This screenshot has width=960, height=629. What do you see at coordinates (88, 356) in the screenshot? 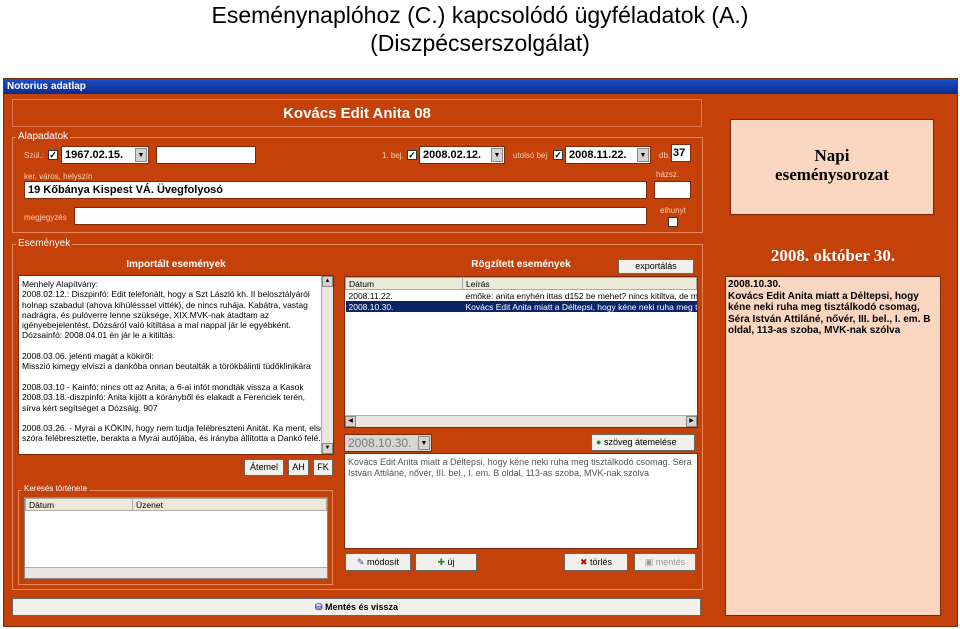
I see `imported-event-line: 2008.03.06. jelenti magát a kökiről:` at bounding box center [88, 356].